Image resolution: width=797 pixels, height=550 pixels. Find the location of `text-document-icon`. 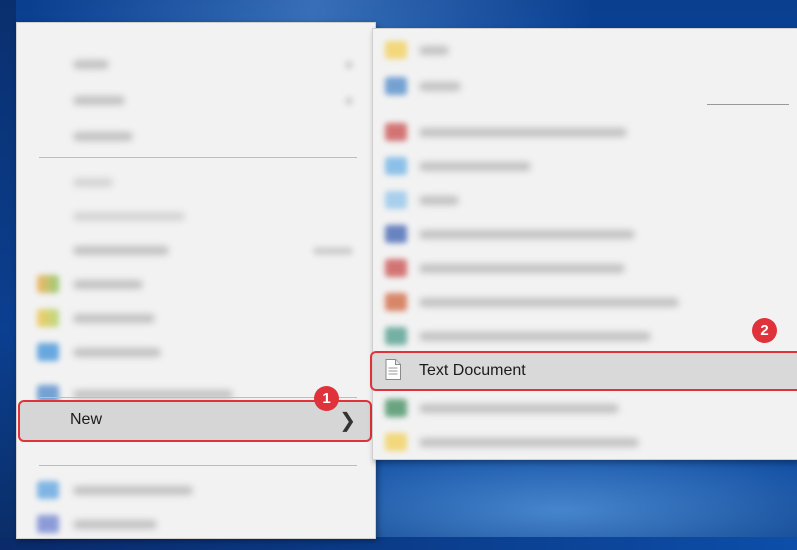

text-document-icon is located at coordinates (393, 369).